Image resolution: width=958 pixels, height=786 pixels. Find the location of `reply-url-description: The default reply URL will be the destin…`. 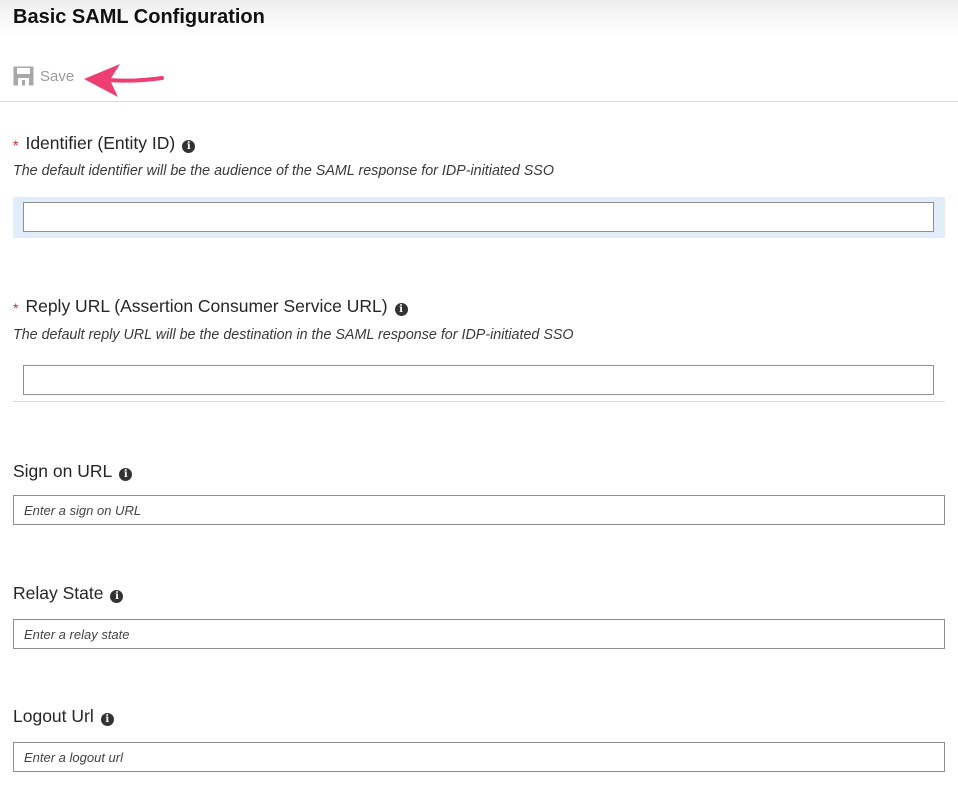

reply-url-description: The default reply URL will be the destin… is located at coordinates (293, 335).